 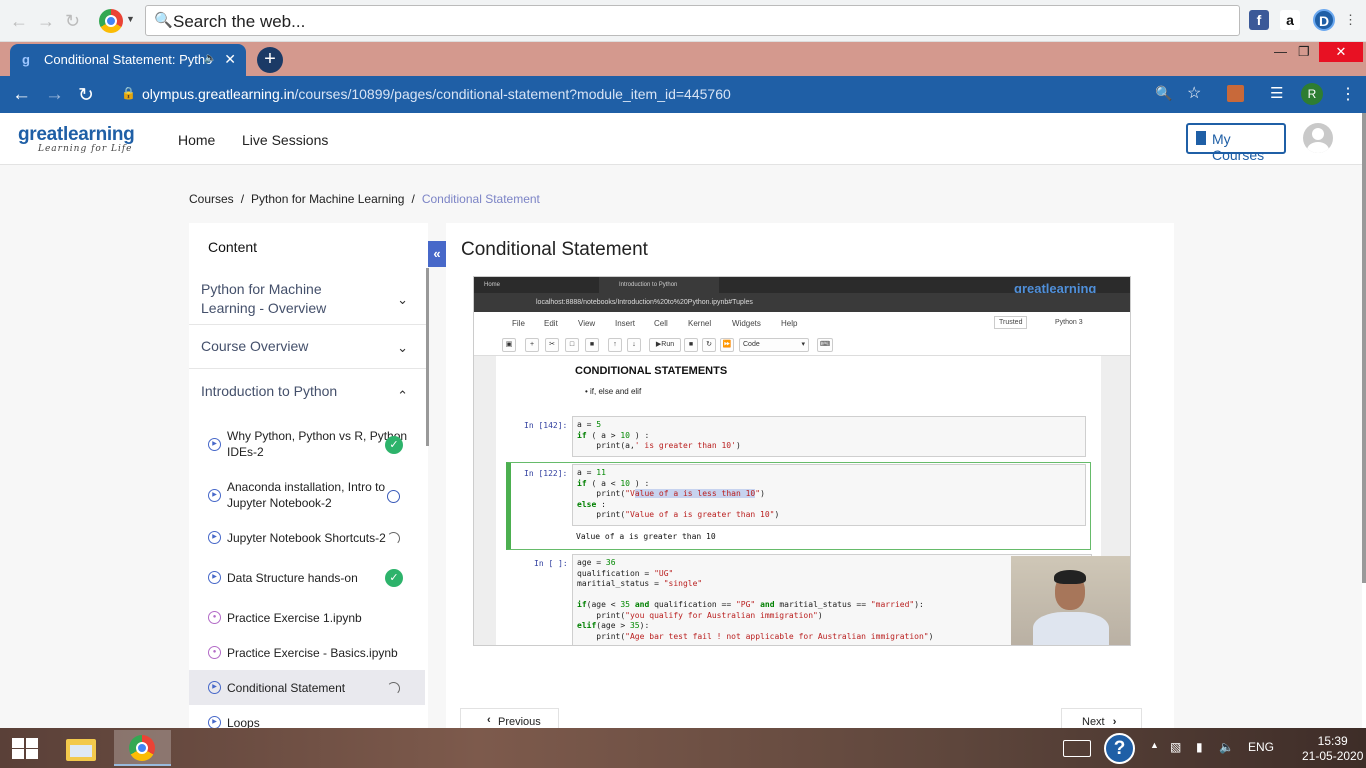 I want to click on sidebar-item-practice-basics: ● Practice Exercise - Basics.ipynb, so click(x=307, y=653).